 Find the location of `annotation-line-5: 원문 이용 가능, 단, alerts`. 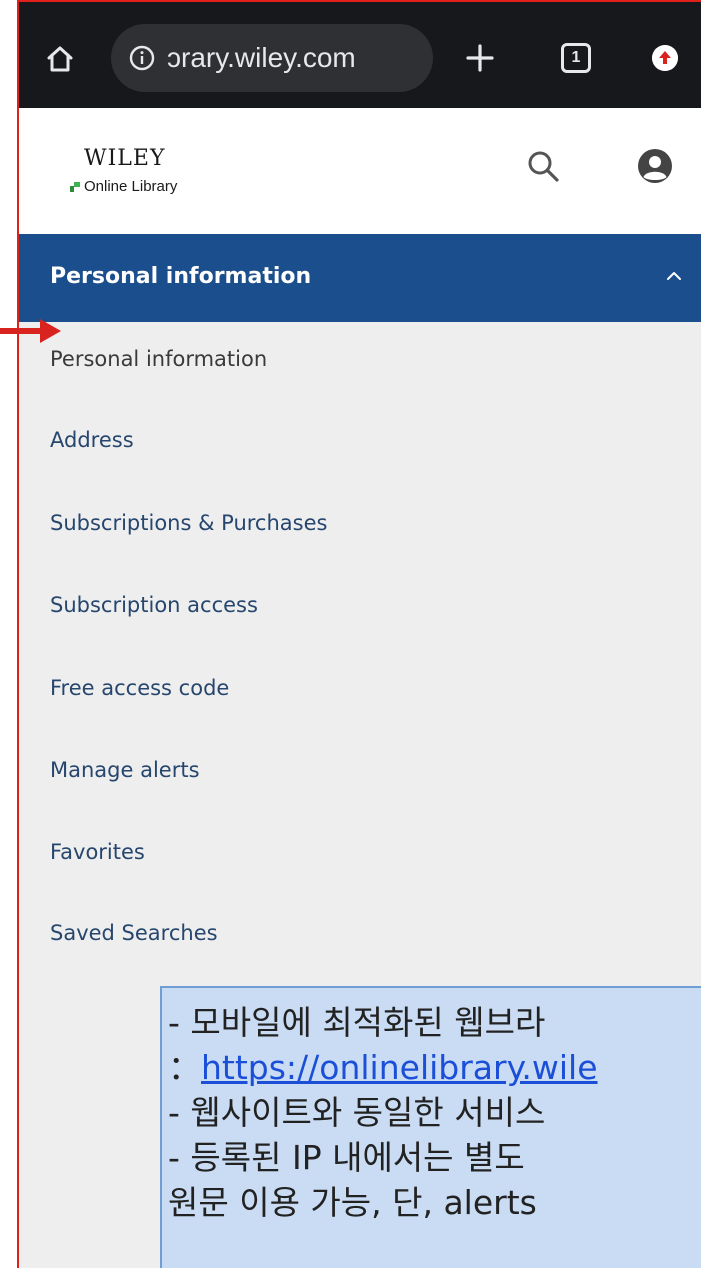

annotation-line-5: 원문 이용 가능, 단, alerts is located at coordinates (352, 1202).